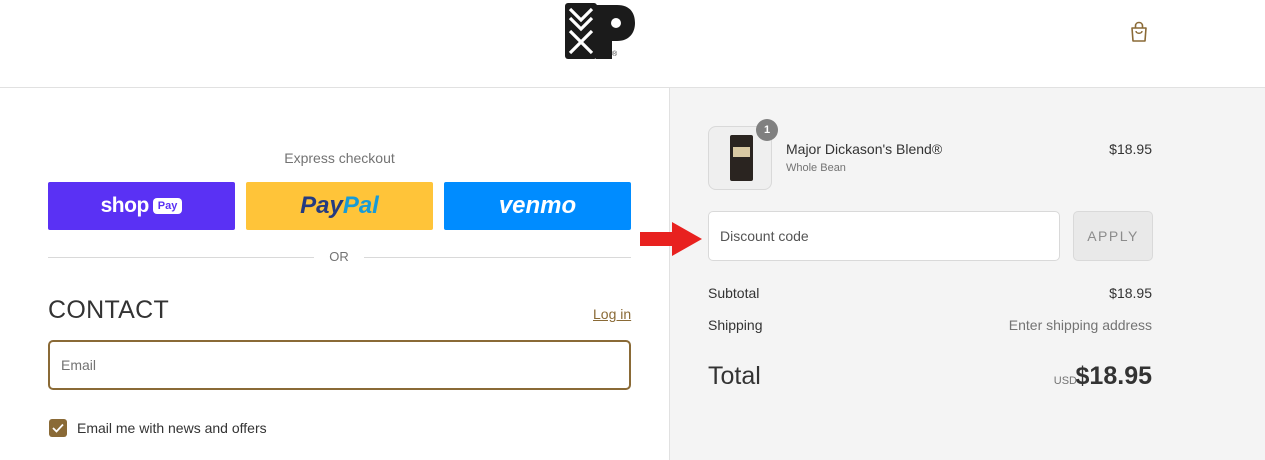  What do you see at coordinates (601, 32) in the screenshot?
I see `brand-monogram-icon` at bounding box center [601, 32].